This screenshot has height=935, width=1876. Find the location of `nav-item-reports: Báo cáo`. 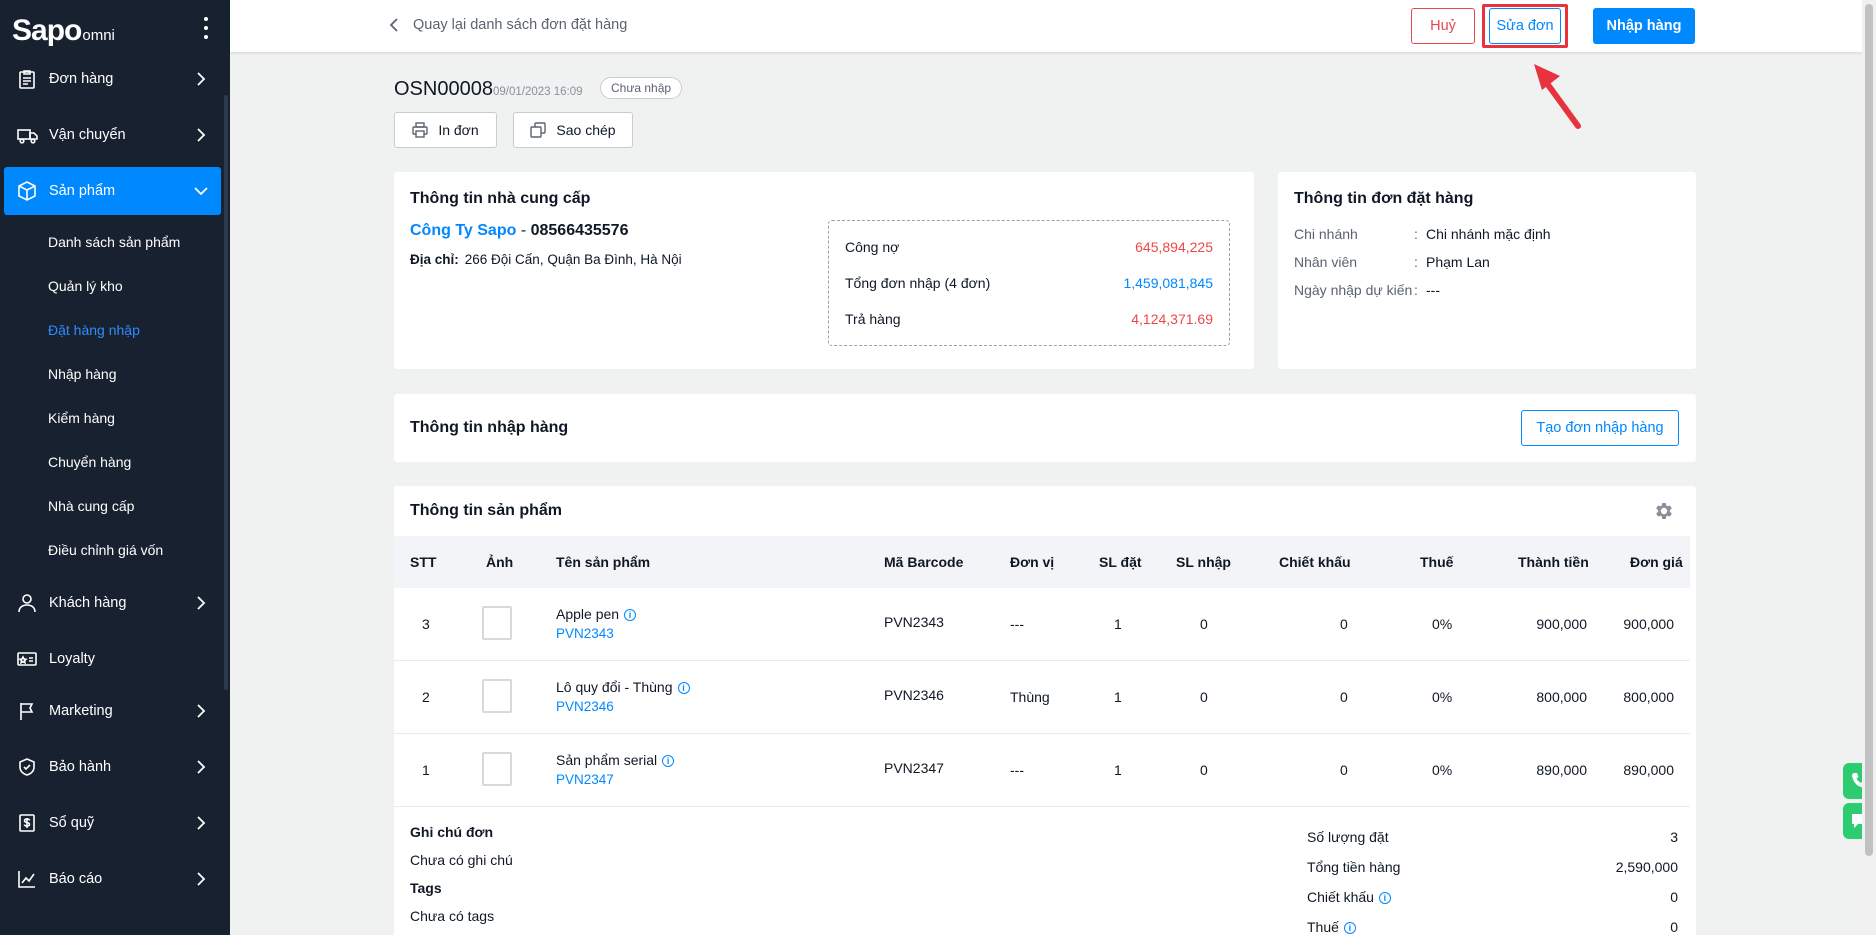

nav-item-reports: Báo cáo is located at coordinates (112, 879).